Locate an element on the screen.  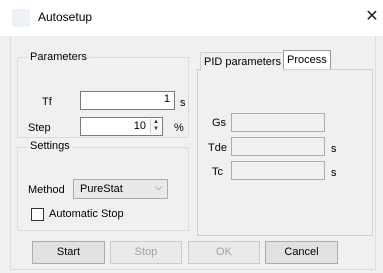
step-spinner: ▲ ▼ is located at coordinates (155, 126).